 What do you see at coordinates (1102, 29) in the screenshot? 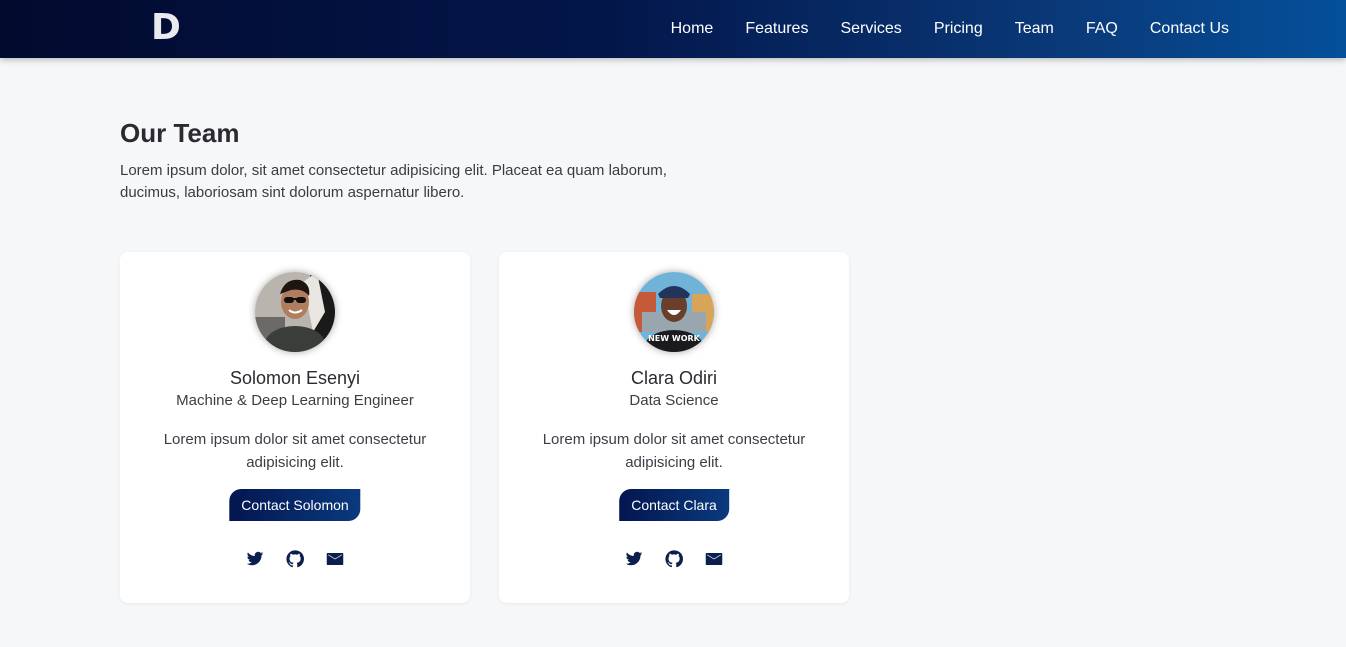
I see `nav-faq: FAQ` at bounding box center [1102, 29].